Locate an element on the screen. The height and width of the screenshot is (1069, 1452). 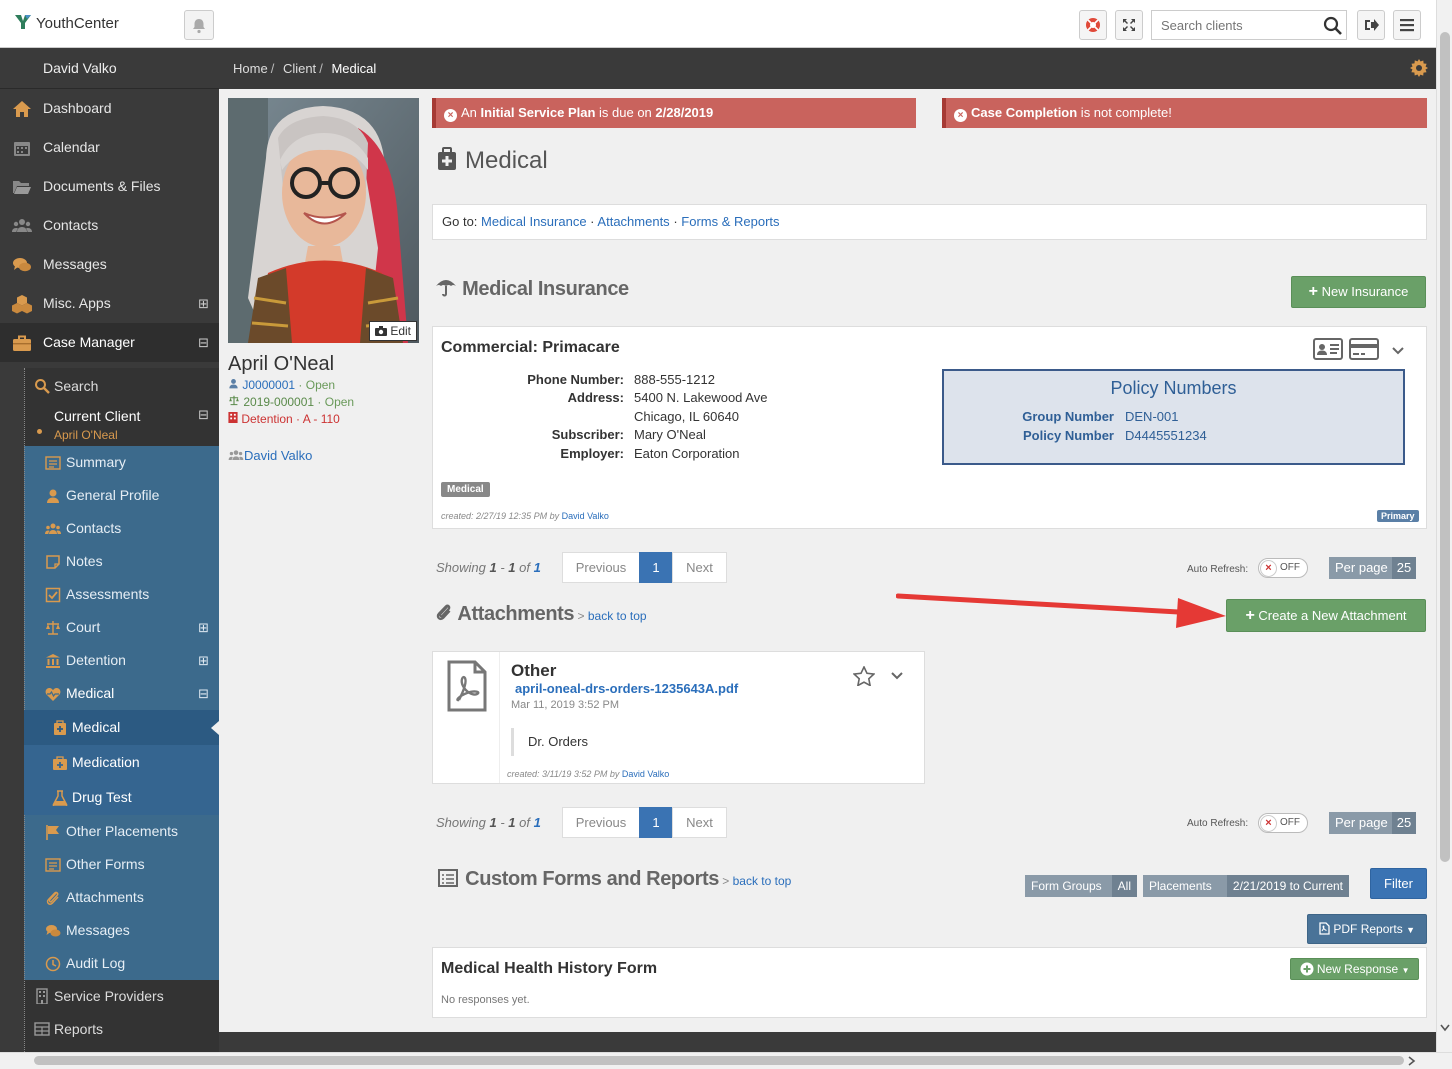
sidebar-item-assessments: Assessments is located at coordinates (121, 594).